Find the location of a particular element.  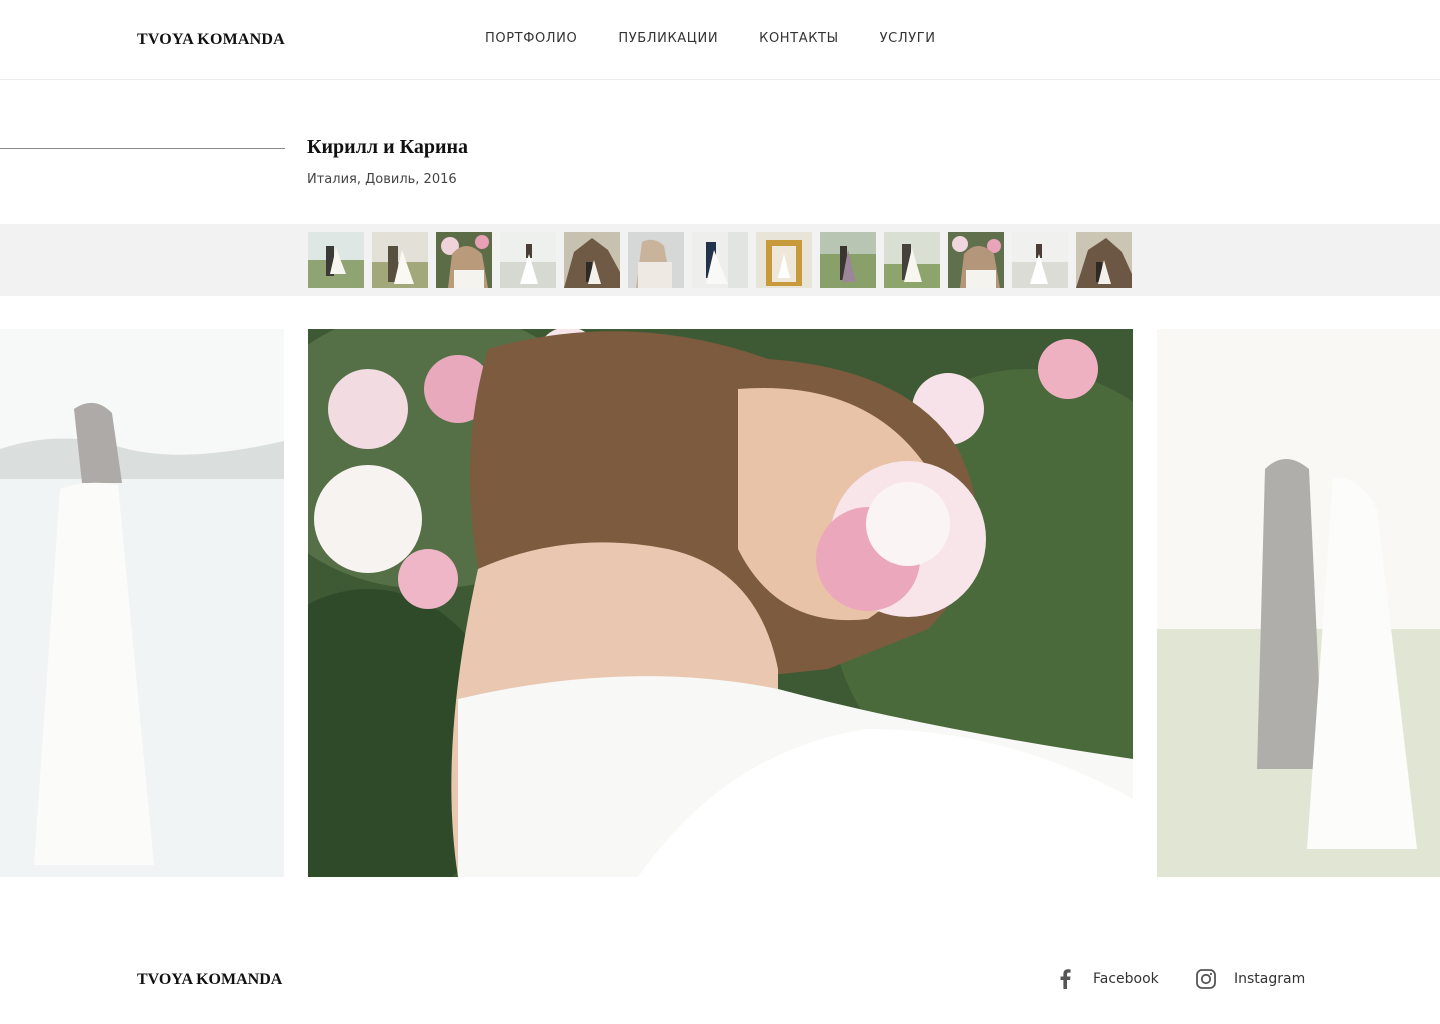

facebook-label: Facebook is located at coordinates (1126, 979).